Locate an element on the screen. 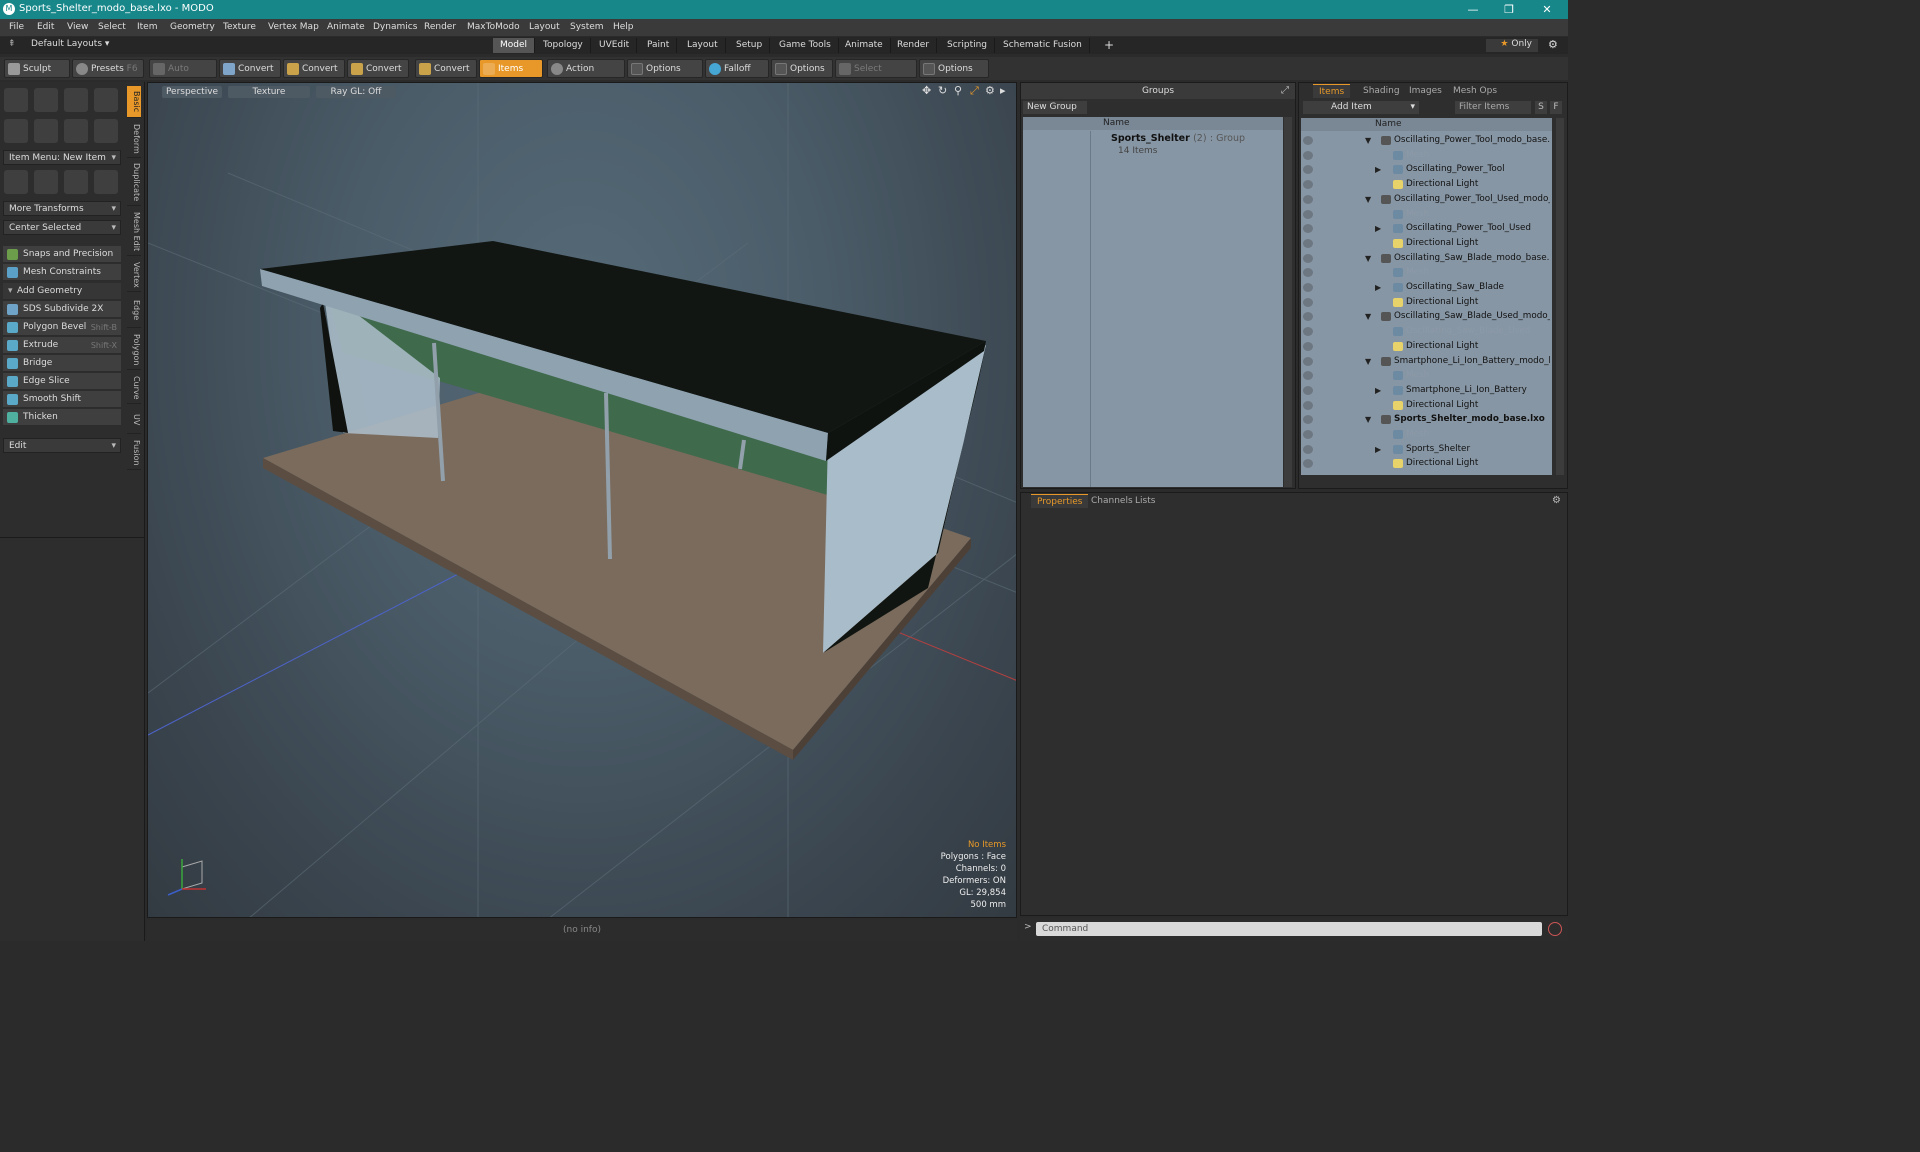  falloff-button: Falloff is located at coordinates (737, 68).